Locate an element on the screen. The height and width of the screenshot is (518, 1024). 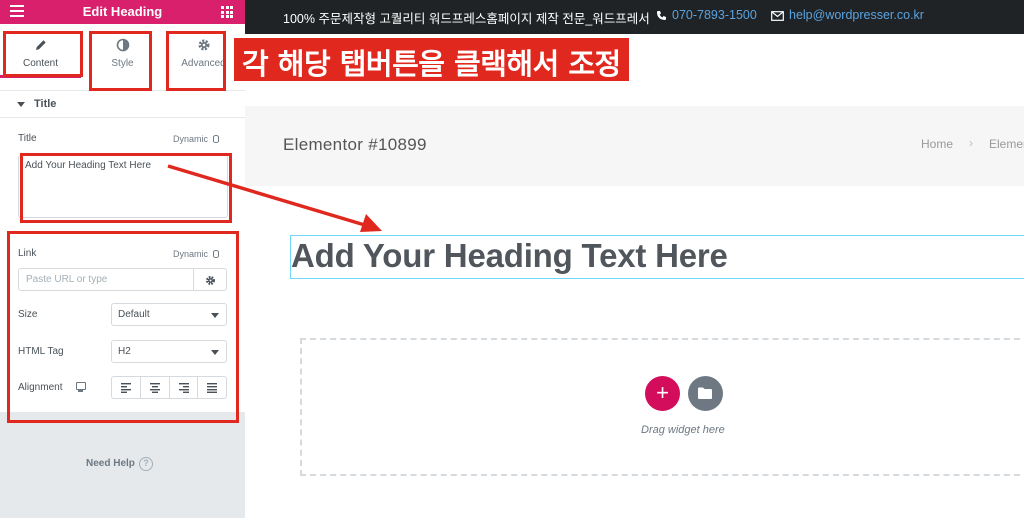
topbar-phone-link: 070-7893-1500 is located at coordinates (706, 15).